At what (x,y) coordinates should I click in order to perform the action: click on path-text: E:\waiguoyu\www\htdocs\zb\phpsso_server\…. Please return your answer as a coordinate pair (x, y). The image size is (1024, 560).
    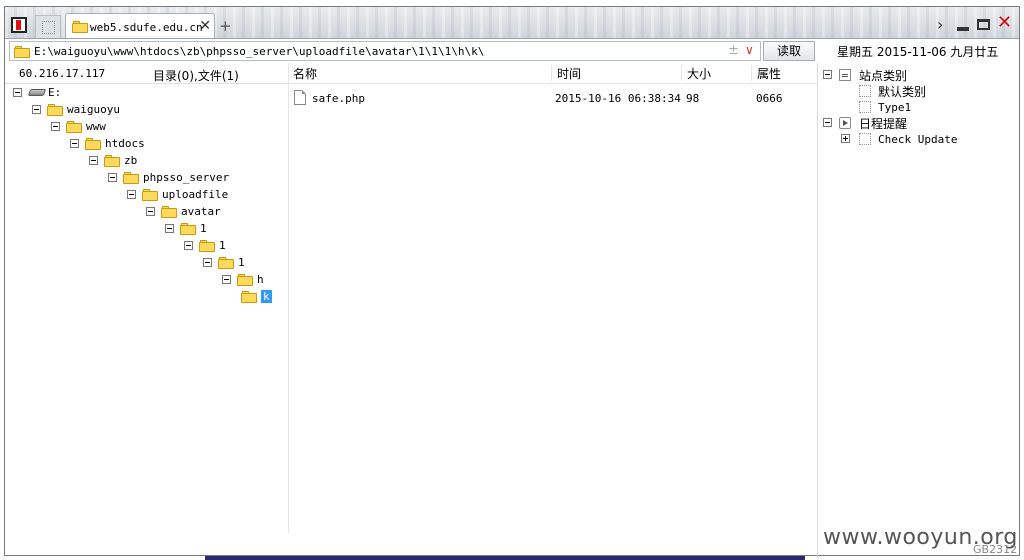
    Looking at the image, I should click on (259, 51).